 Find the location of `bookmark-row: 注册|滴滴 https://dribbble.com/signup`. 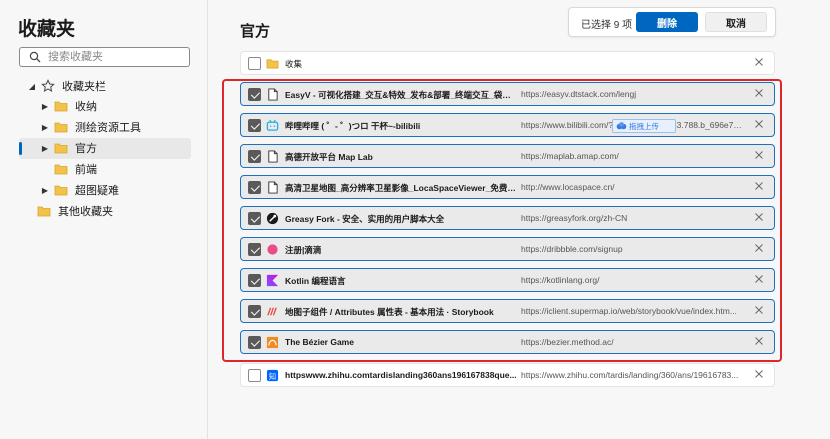

bookmark-row: 注册|滴滴 https://dribbble.com/signup is located at coordinates (507, 249).